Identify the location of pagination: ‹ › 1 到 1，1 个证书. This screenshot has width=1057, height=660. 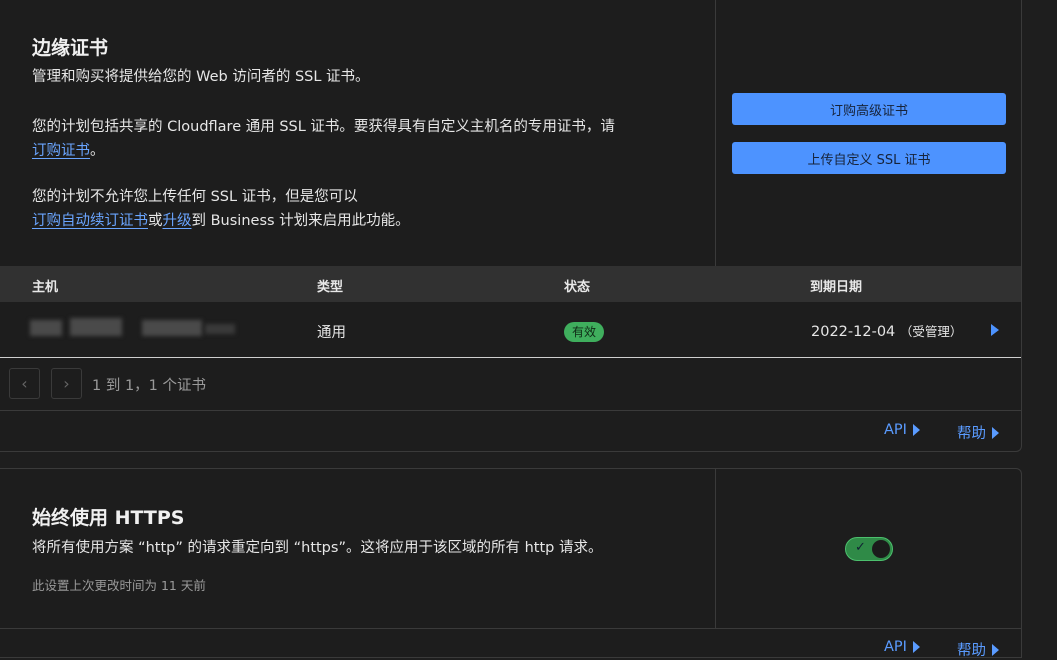
(510, 384).